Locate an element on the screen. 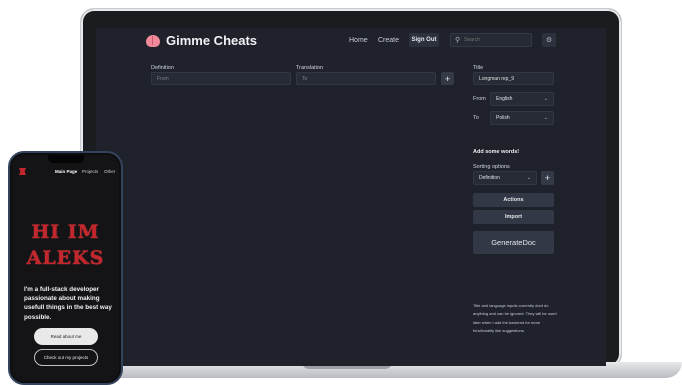  search-box: ⚲ is located at coordinates (491, 40).